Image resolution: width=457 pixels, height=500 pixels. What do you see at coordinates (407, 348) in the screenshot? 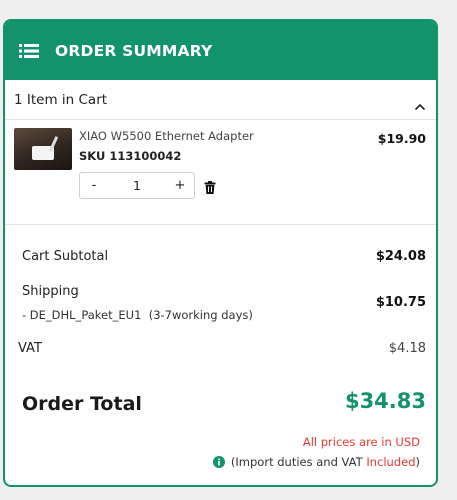
I see `vat-value: $4.18` at bounding box center [407, 348].